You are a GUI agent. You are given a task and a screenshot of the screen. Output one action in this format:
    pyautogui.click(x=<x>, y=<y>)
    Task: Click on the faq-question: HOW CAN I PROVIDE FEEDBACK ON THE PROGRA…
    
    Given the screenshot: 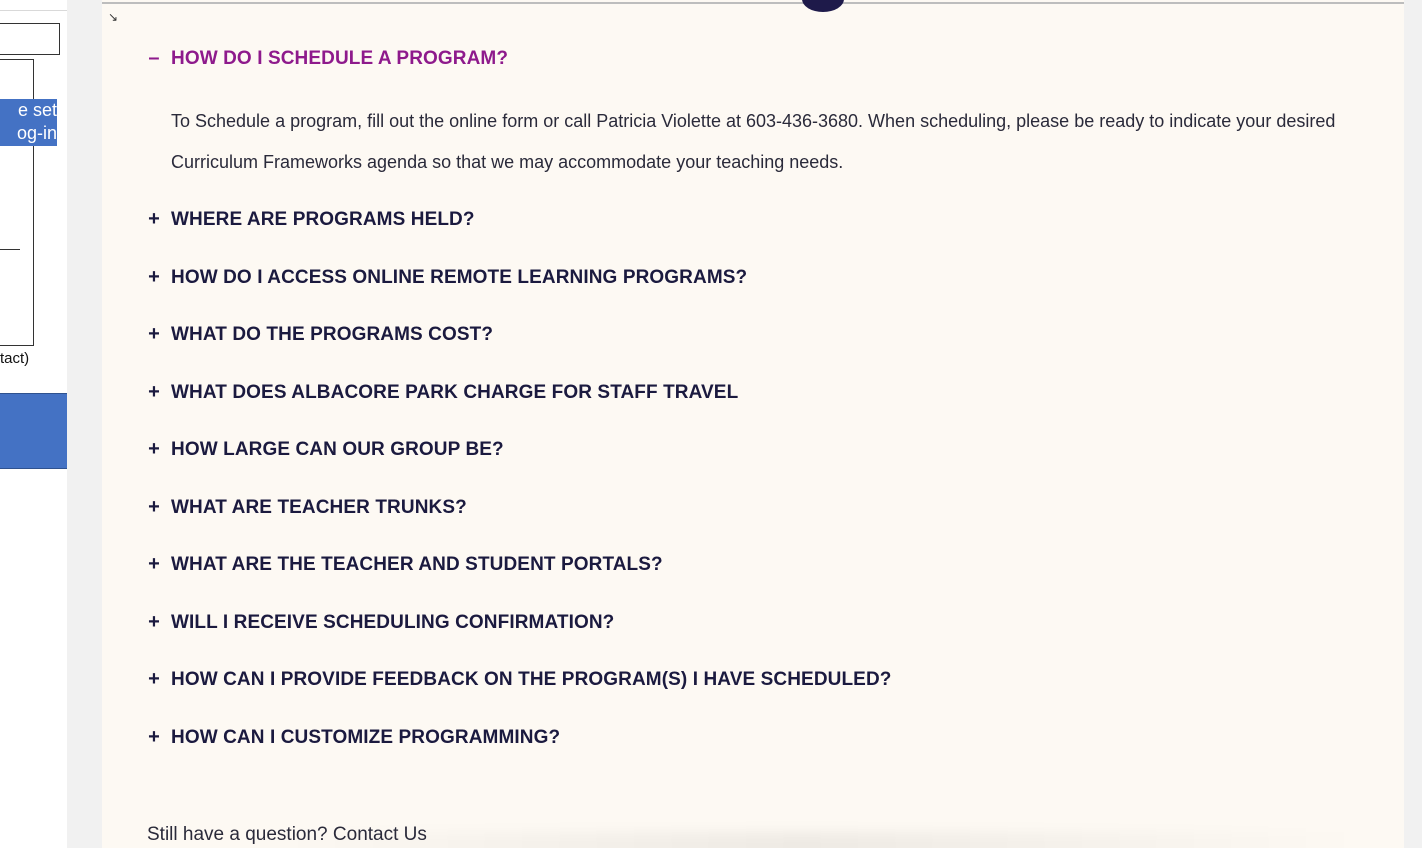 What is the action you would take?
    pyautogui.click(x=531, y=679)
    